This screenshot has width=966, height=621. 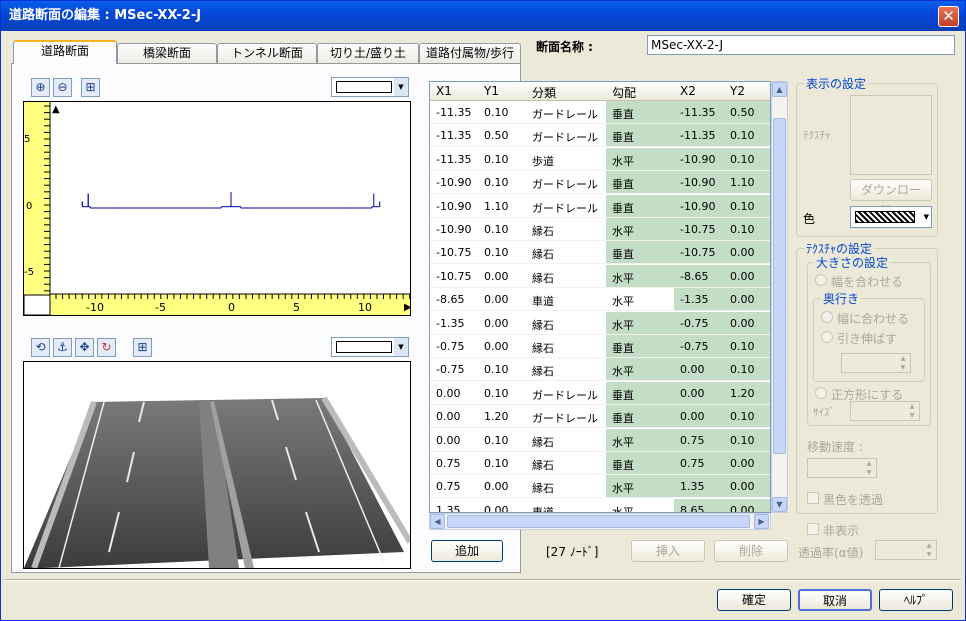 I want to click on table-row: 0.75 0.00 縁石 水平 1.35 0.00, so click(x=600, y=487).